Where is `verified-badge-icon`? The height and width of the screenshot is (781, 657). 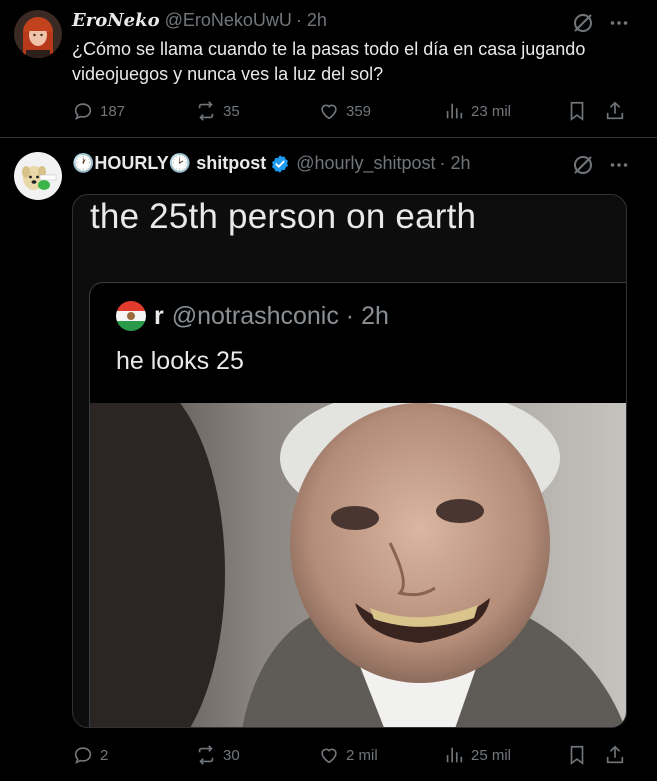
verified-badge-icon is located at coordinates (280, 164).